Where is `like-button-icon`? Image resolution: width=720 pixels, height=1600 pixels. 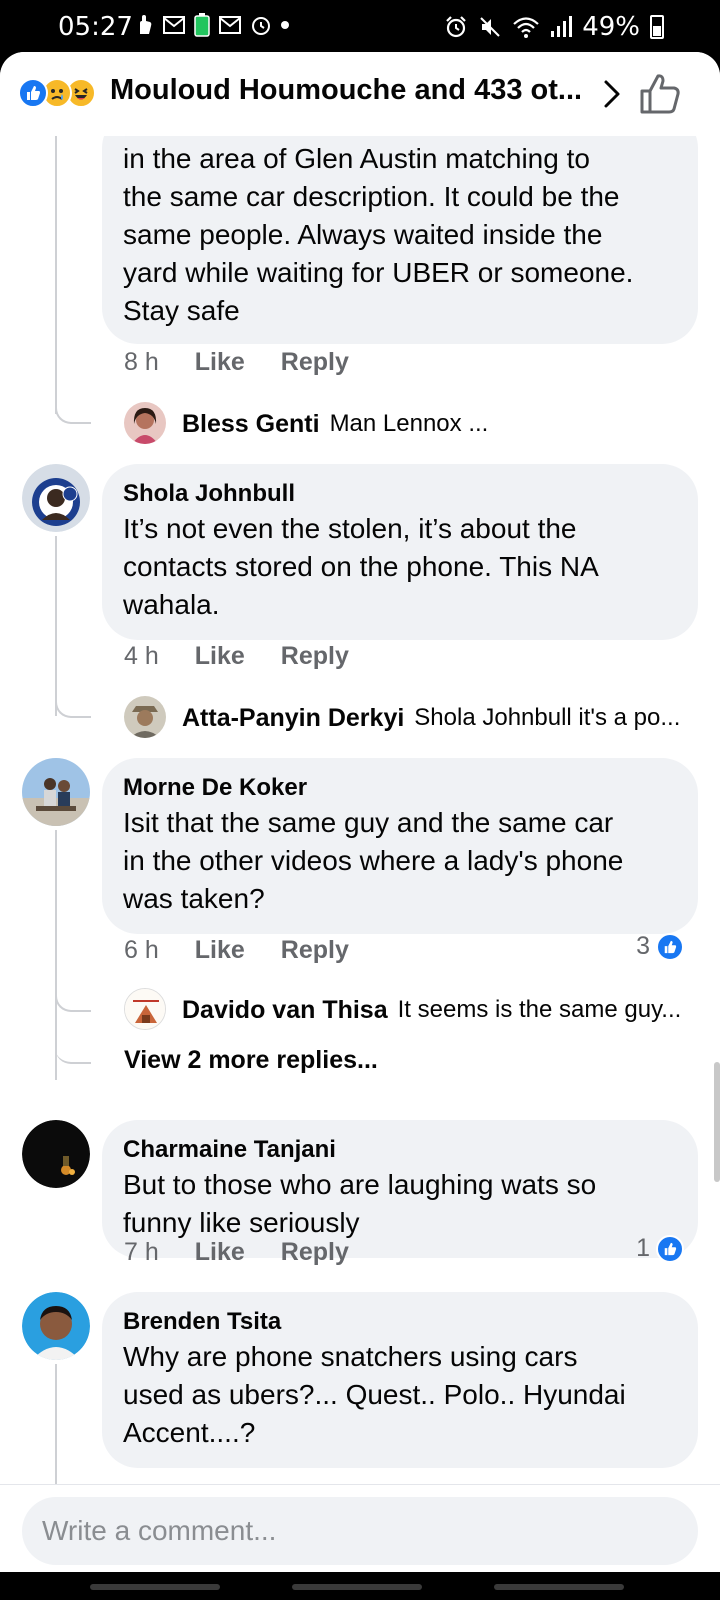 like-button-icon is located at coordinates (660, 94).